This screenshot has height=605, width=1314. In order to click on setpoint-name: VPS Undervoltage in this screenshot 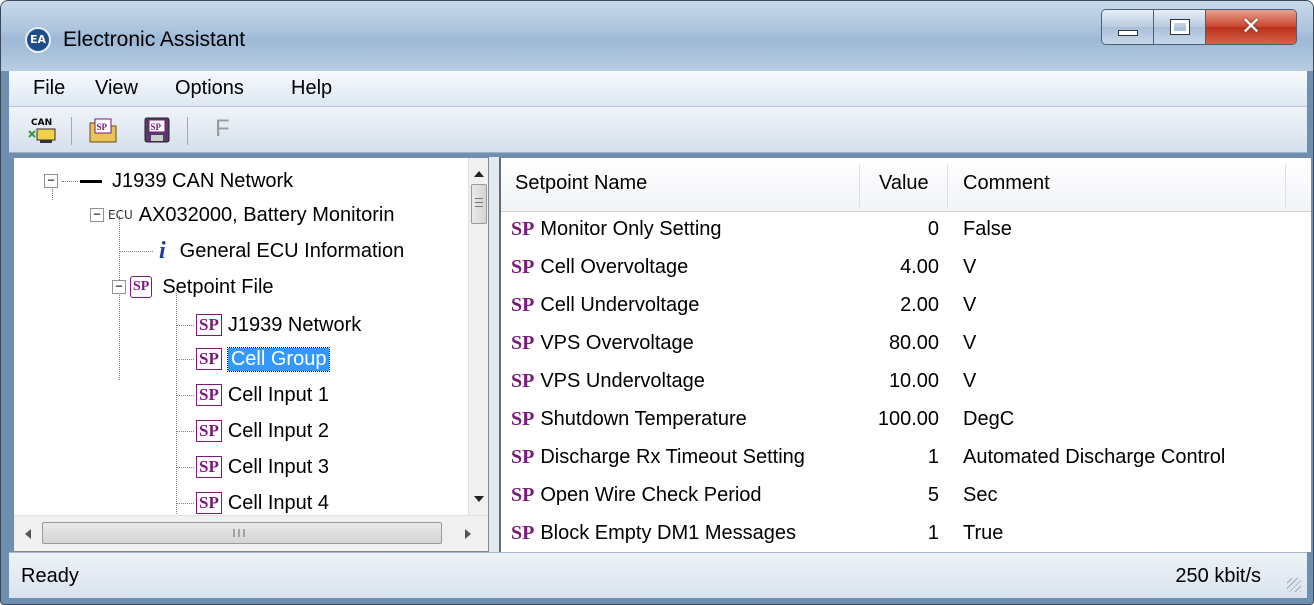, I will do `click(622, 381)`.